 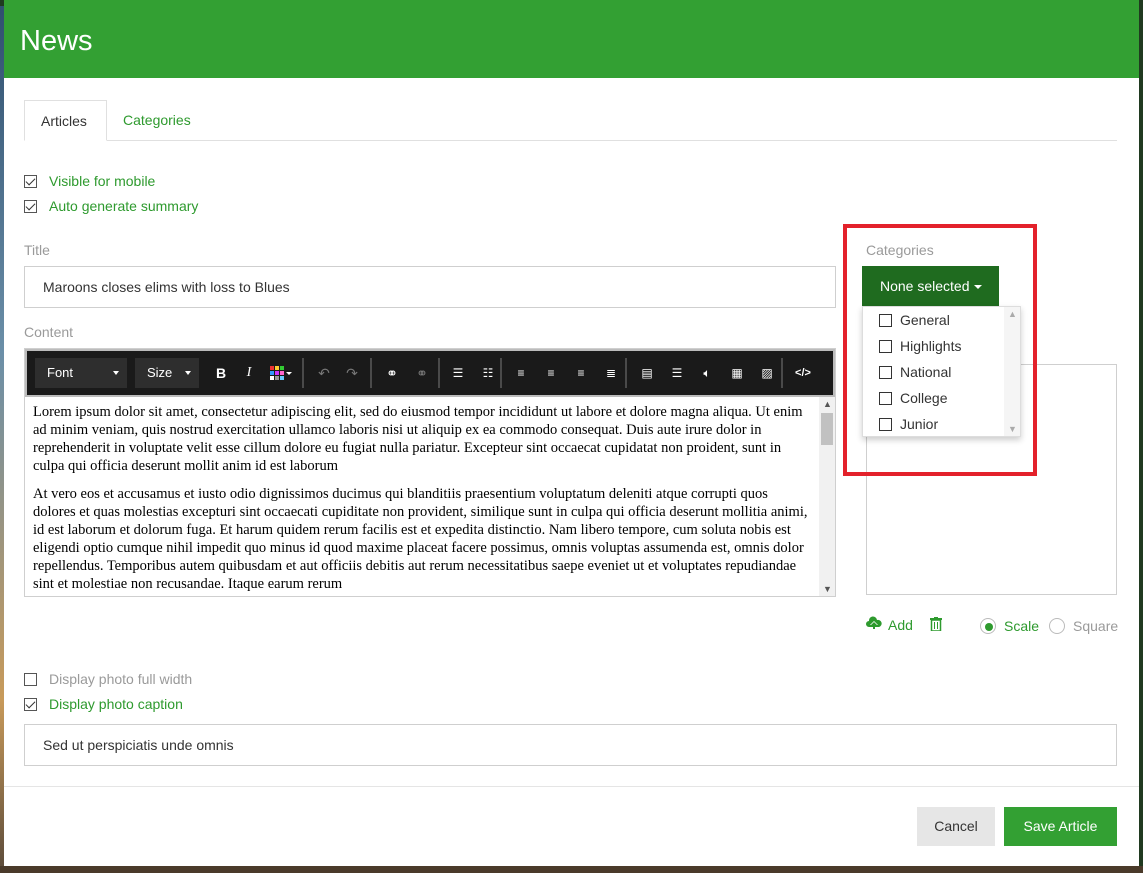 What do you see at coordinates (521, 373) in the screenshot?
I see `align-left-icon: ≡` at bounding box center [521, 373].